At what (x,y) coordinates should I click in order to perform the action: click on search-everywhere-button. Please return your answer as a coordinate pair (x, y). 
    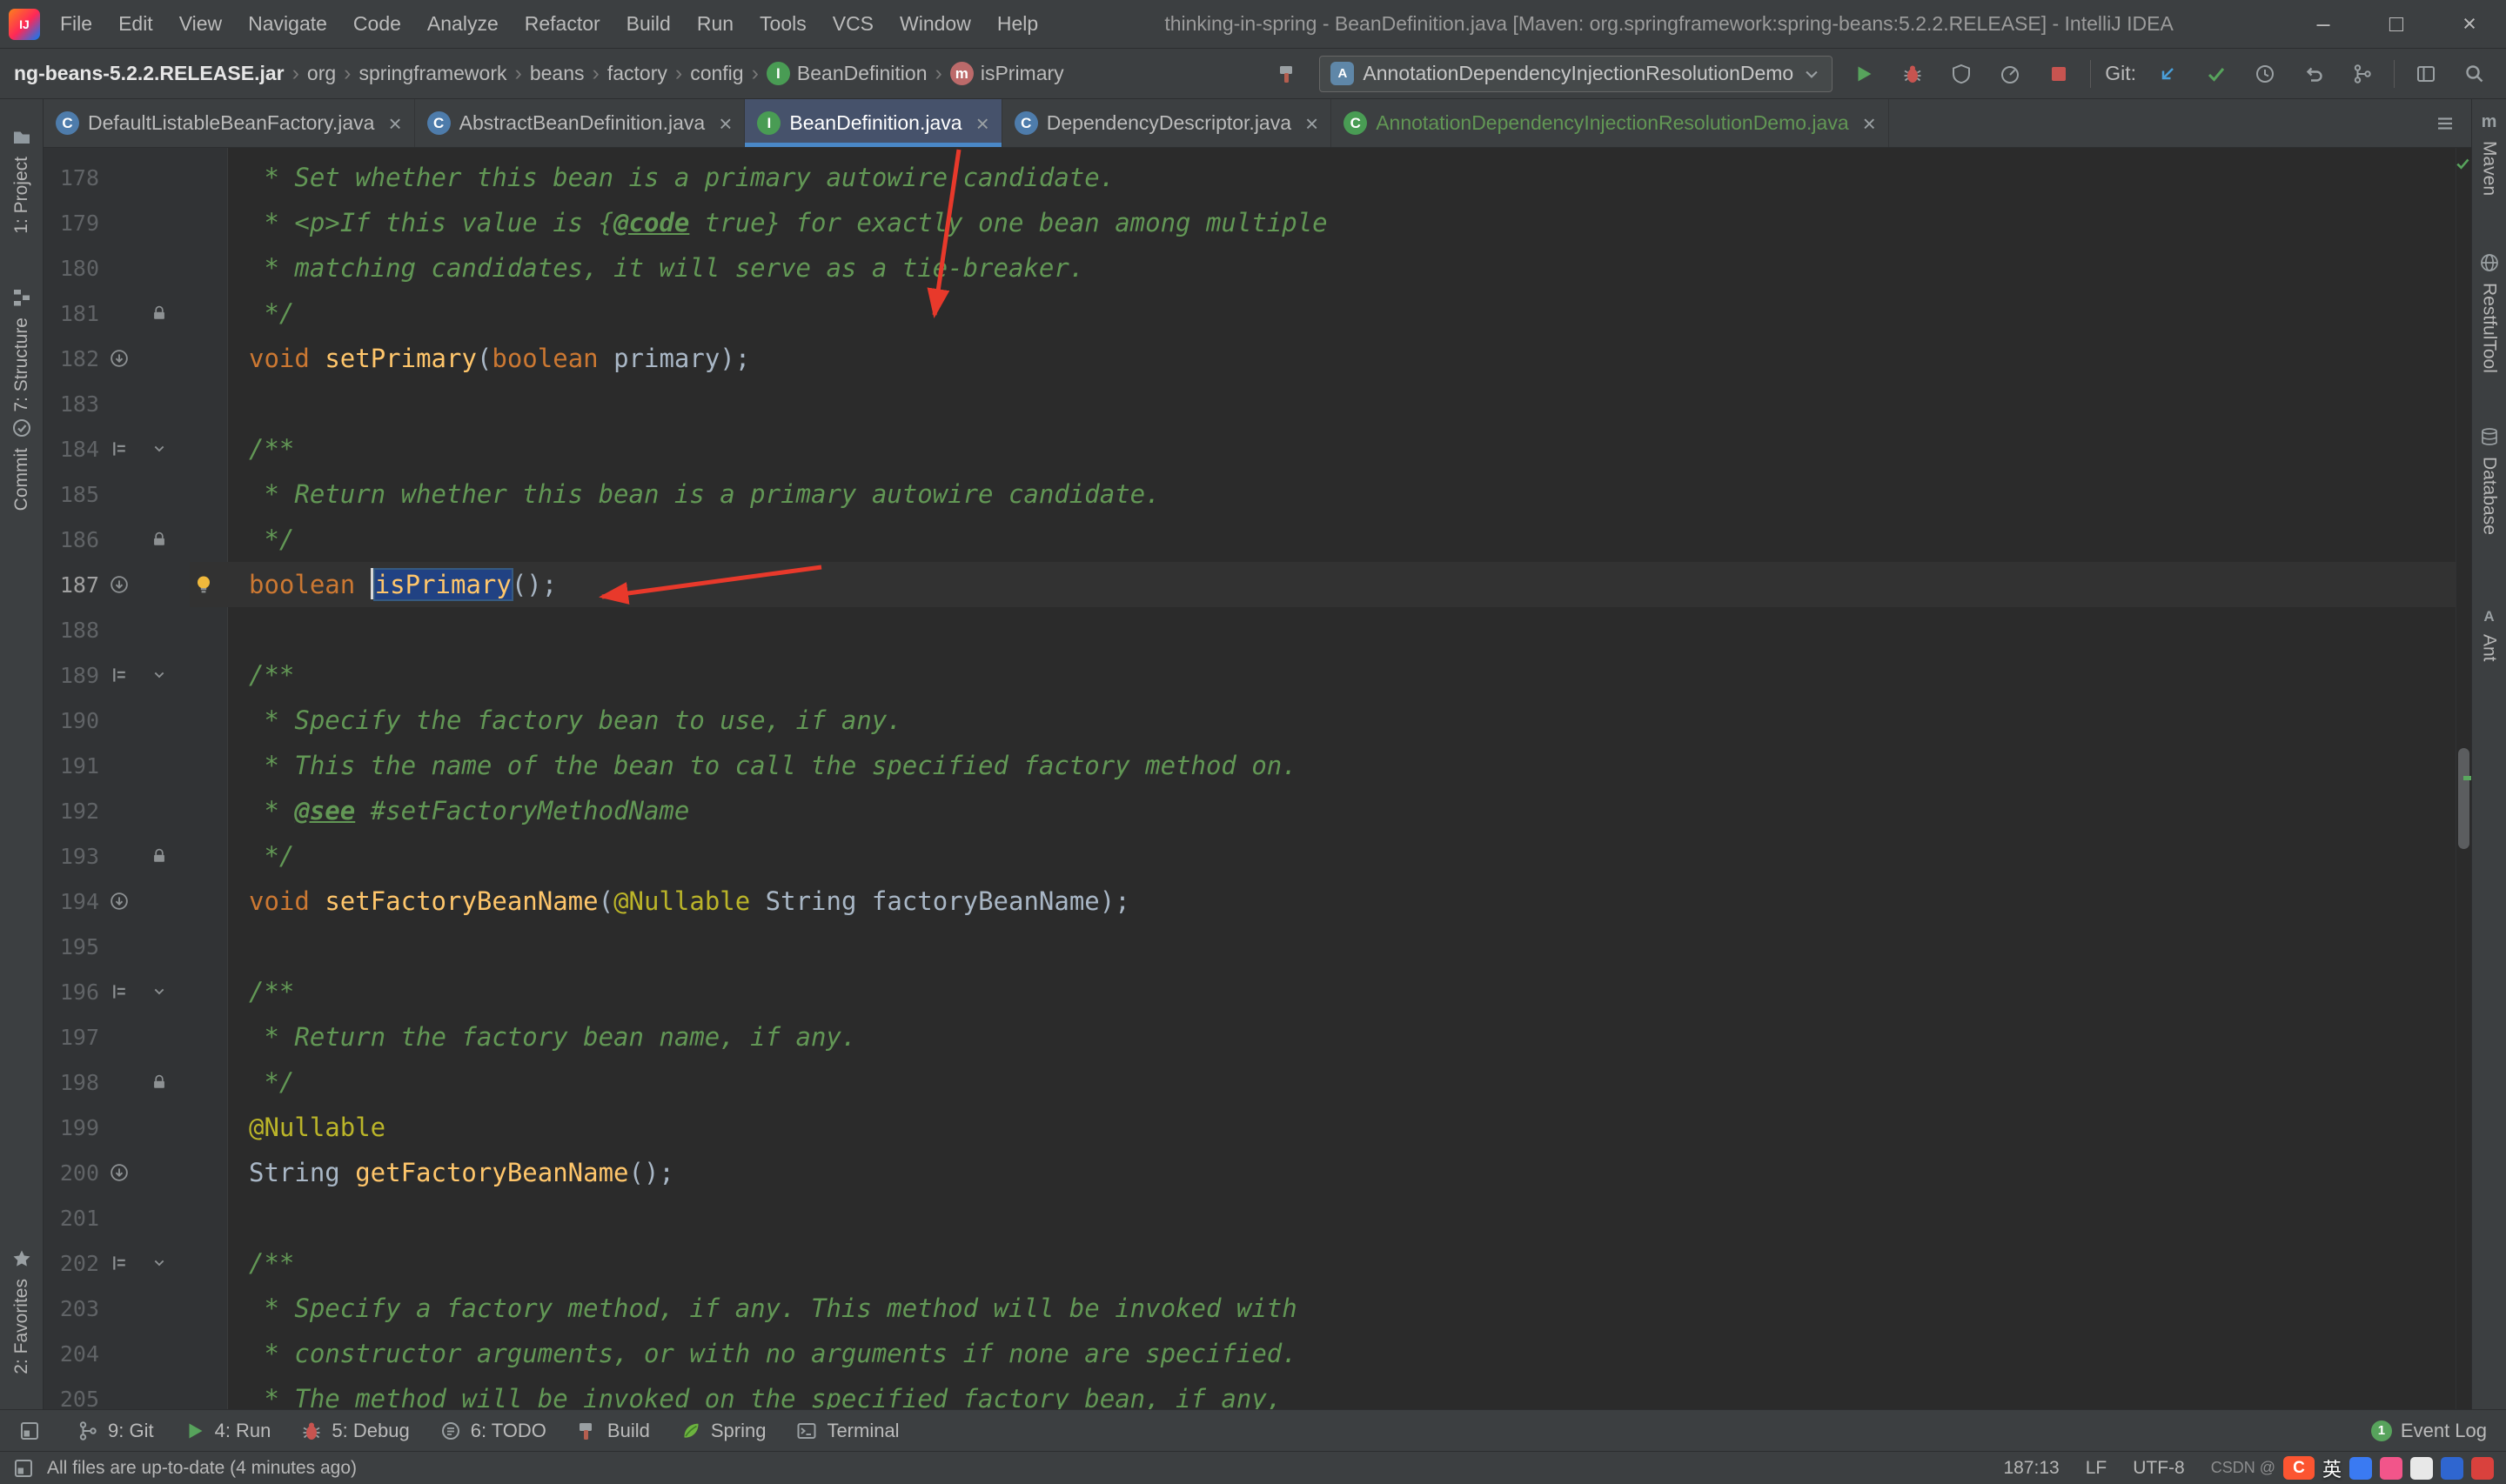
    Looking at the image, I should click on (2474, 74).